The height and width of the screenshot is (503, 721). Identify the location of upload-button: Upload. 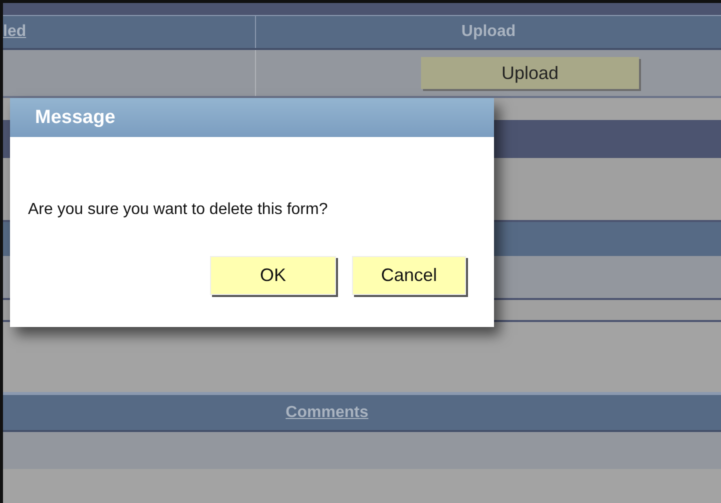
(530, 73).